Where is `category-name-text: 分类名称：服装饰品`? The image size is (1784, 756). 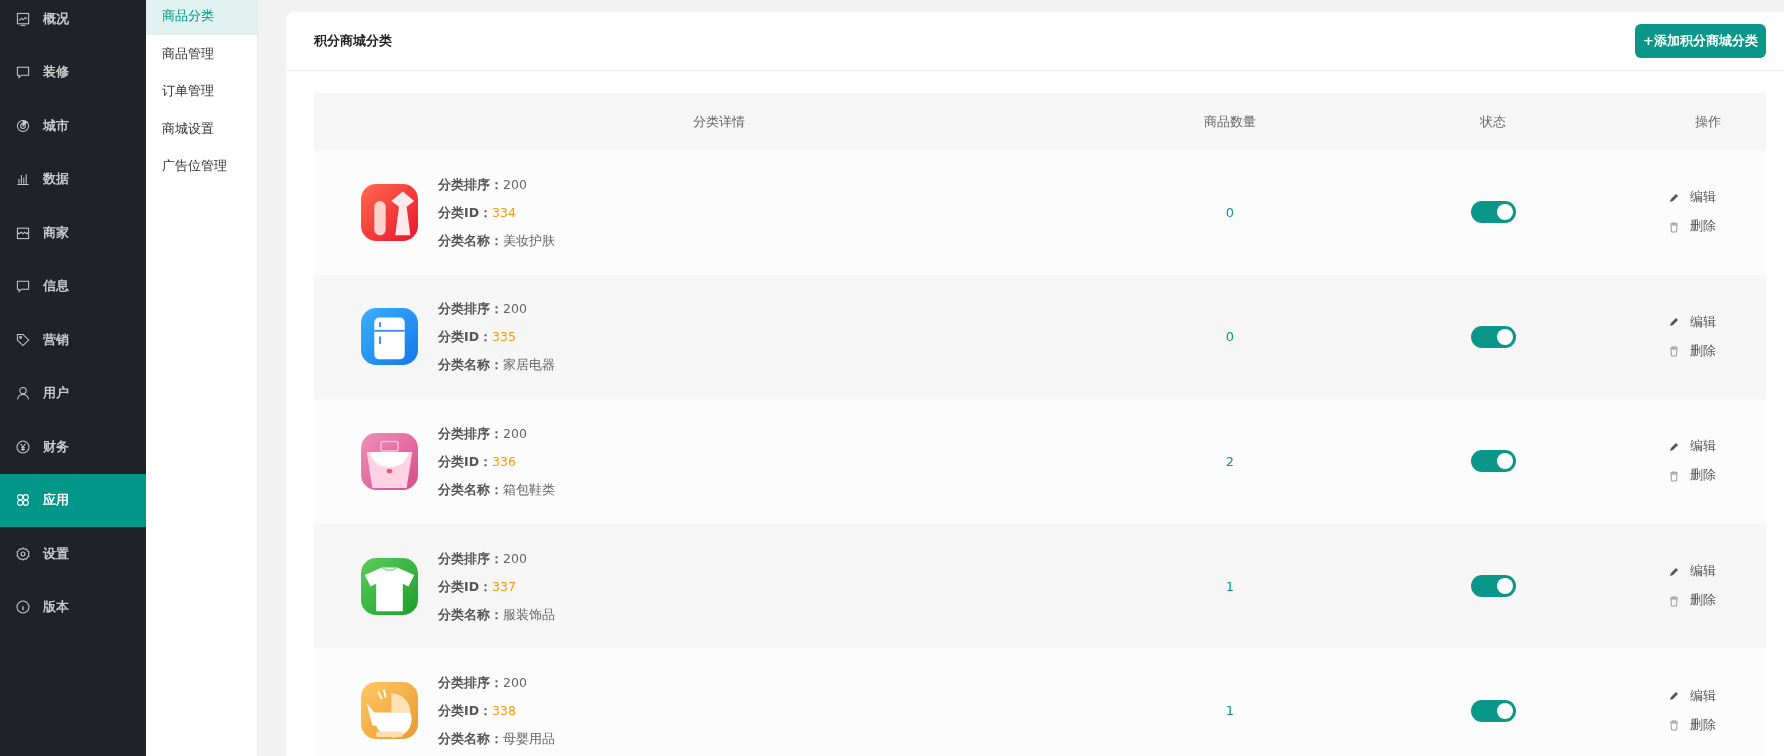 category-name-text: 分类名称：服装饰品 is located at coordinates (496, 614).